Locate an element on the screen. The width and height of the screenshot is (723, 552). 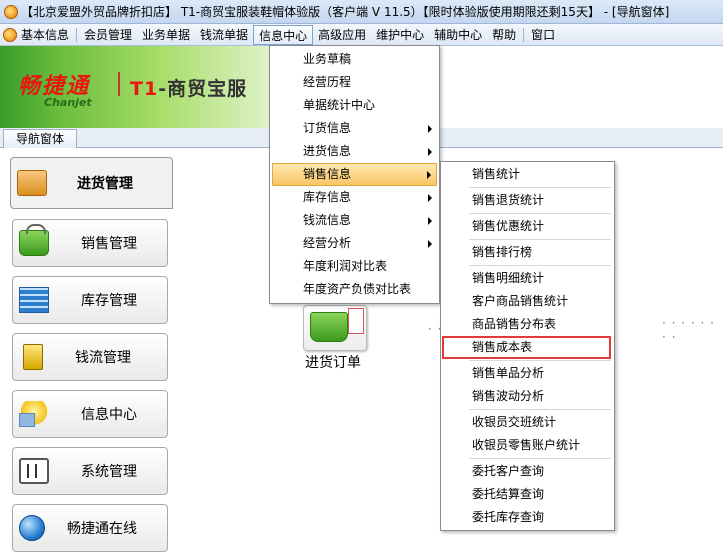
menu-item-business-drafts: 业务草稿 is located at coordinates (354, 59).